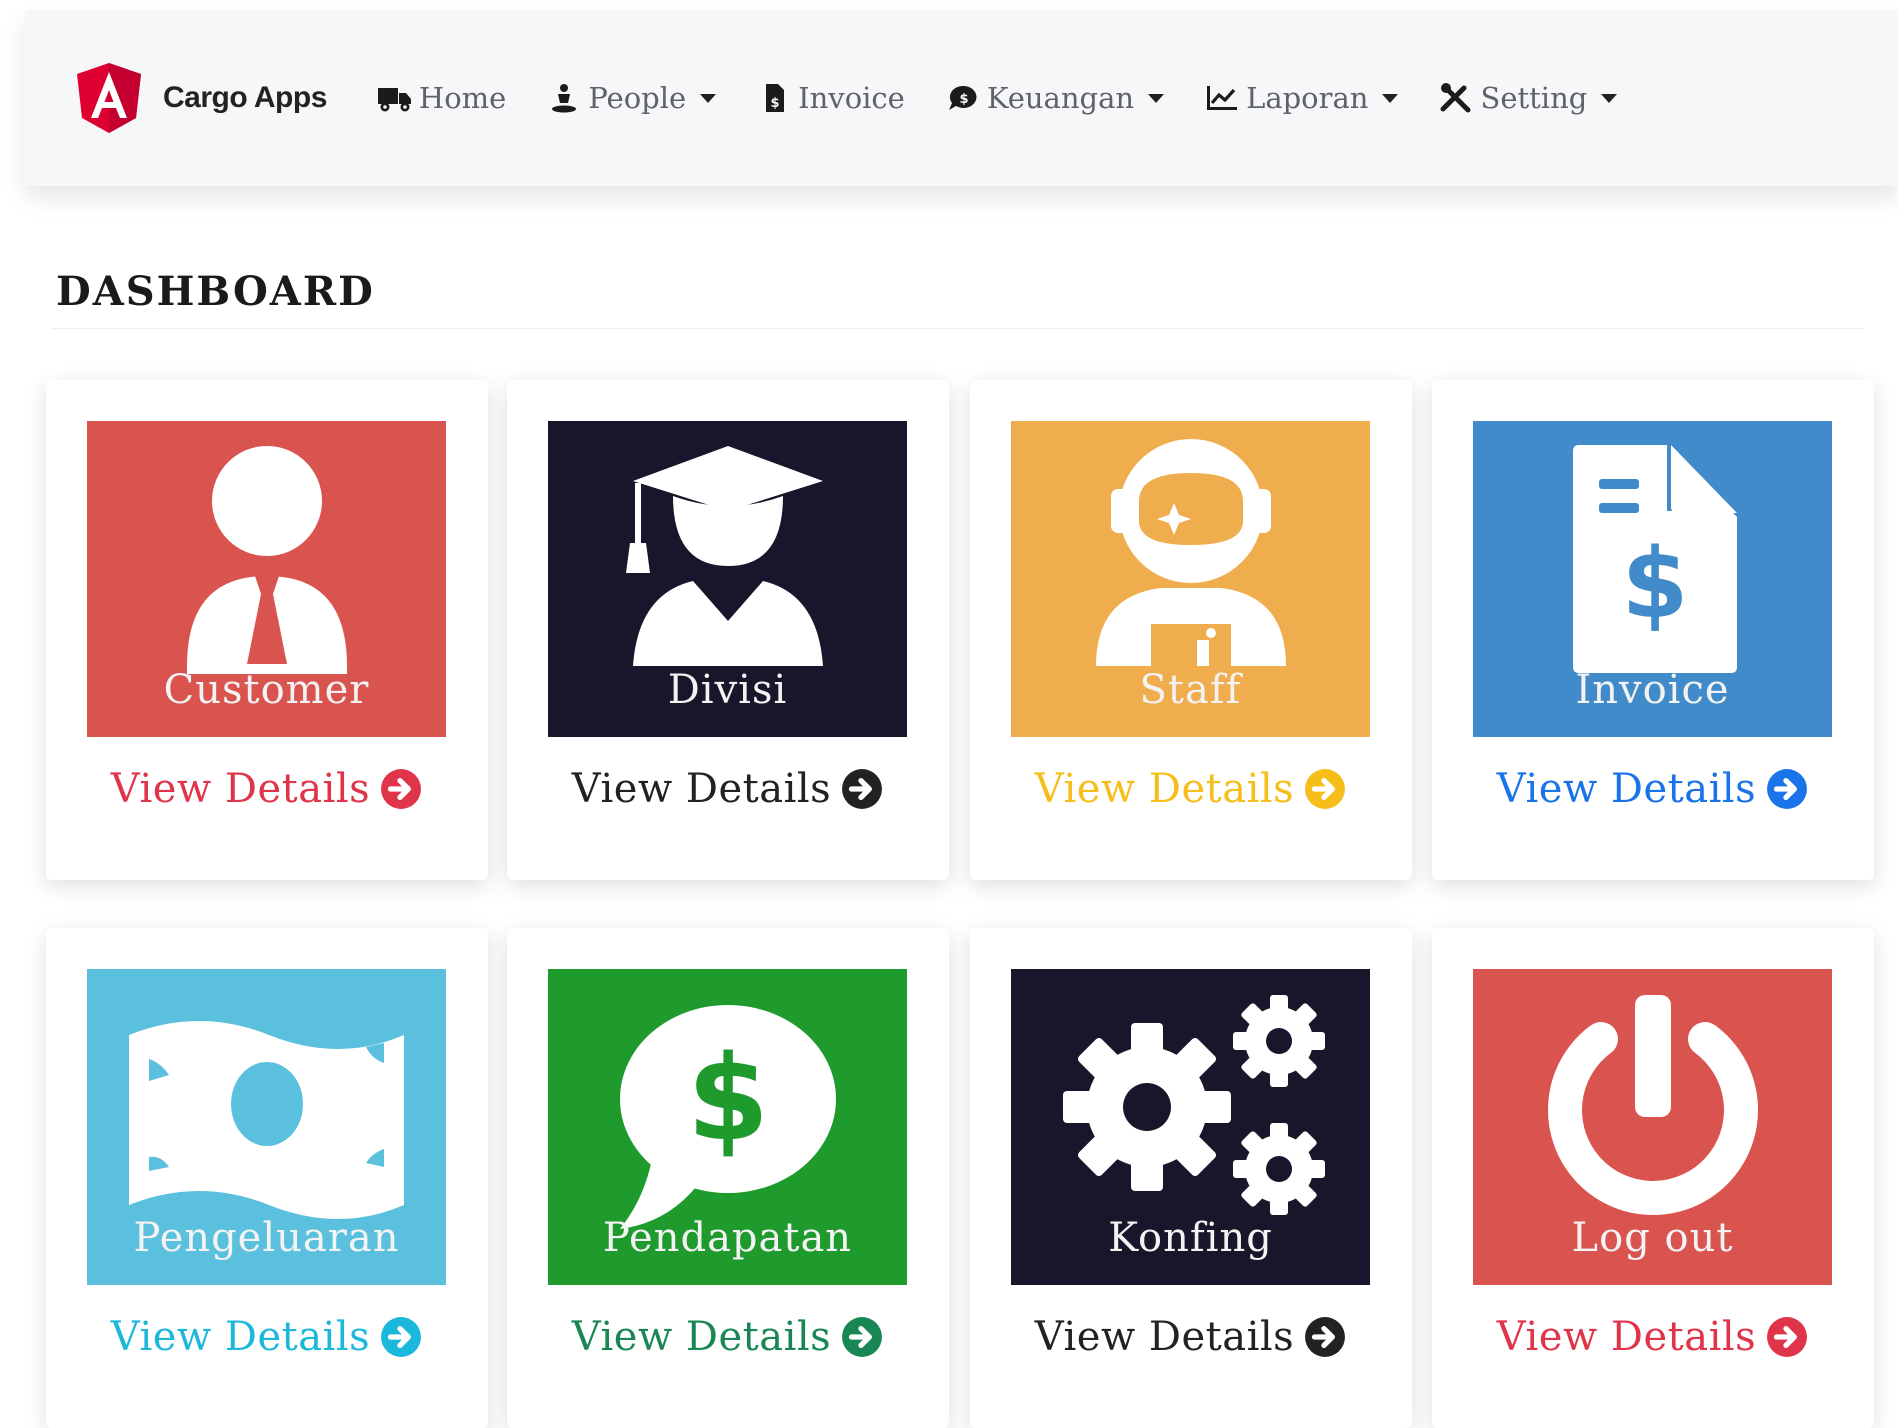 This screenshot has width=1898, height=1428. Describe the element at coordinates (1652, 690) in the screenshot. I see `tile-label-invoice: Invoice` at that location.